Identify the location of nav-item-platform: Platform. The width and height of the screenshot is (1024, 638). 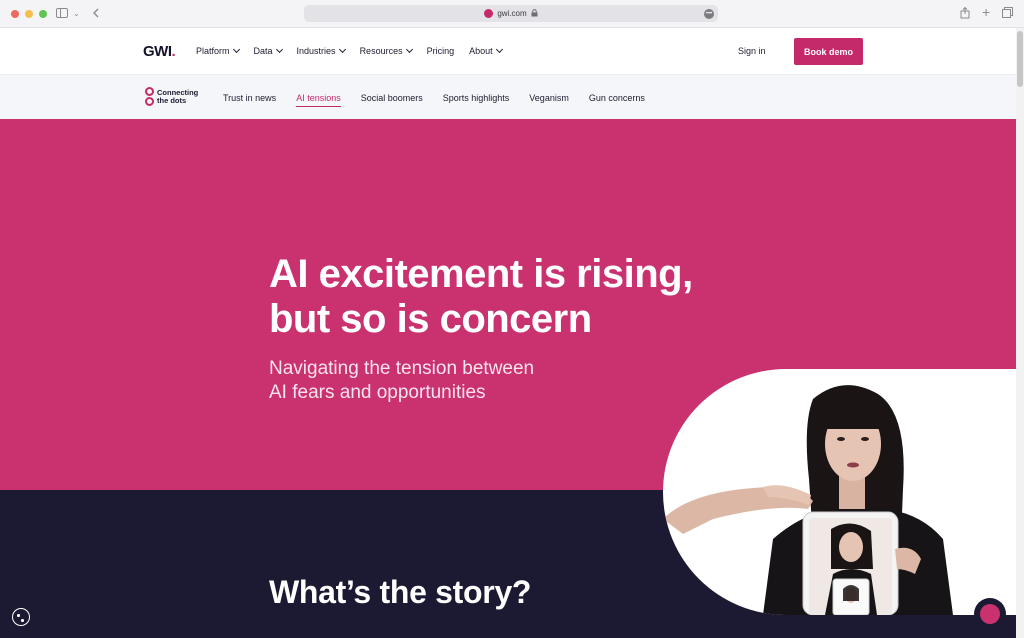
(218, 50).